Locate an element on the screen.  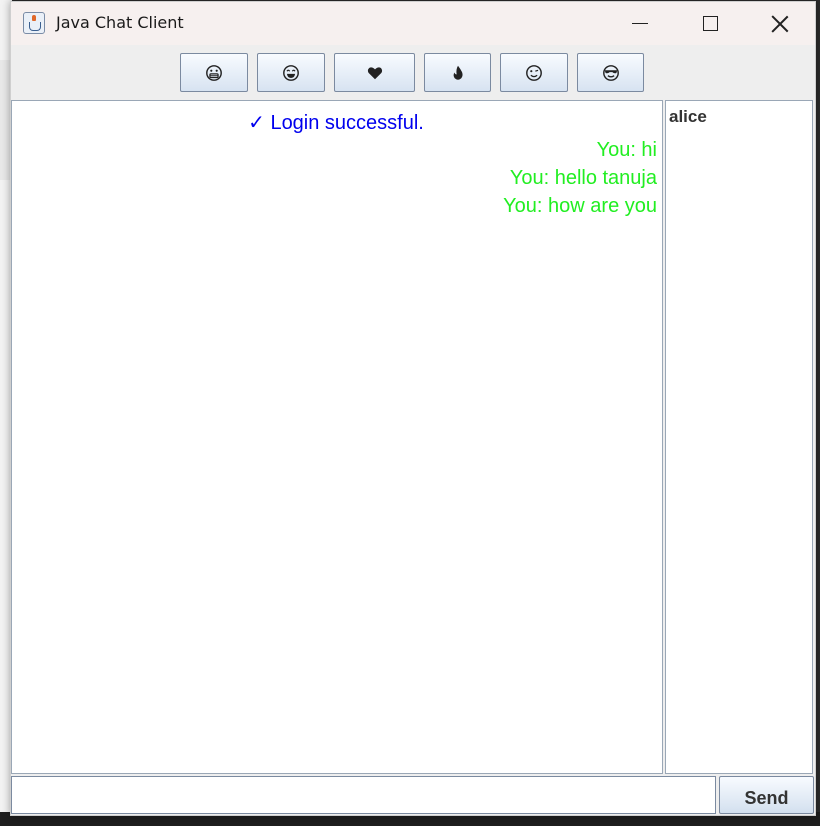
message-input is located at coordinates (363, 795).